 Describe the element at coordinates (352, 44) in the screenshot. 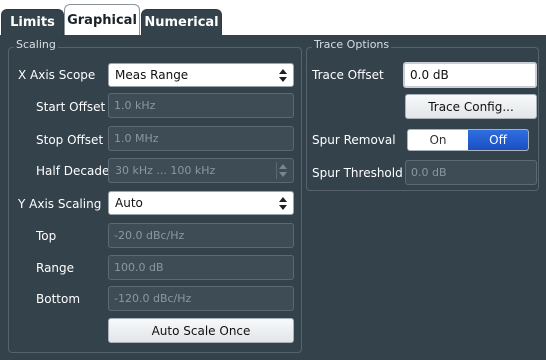

I see `trace-options-group-title: Trace Options` at that location.